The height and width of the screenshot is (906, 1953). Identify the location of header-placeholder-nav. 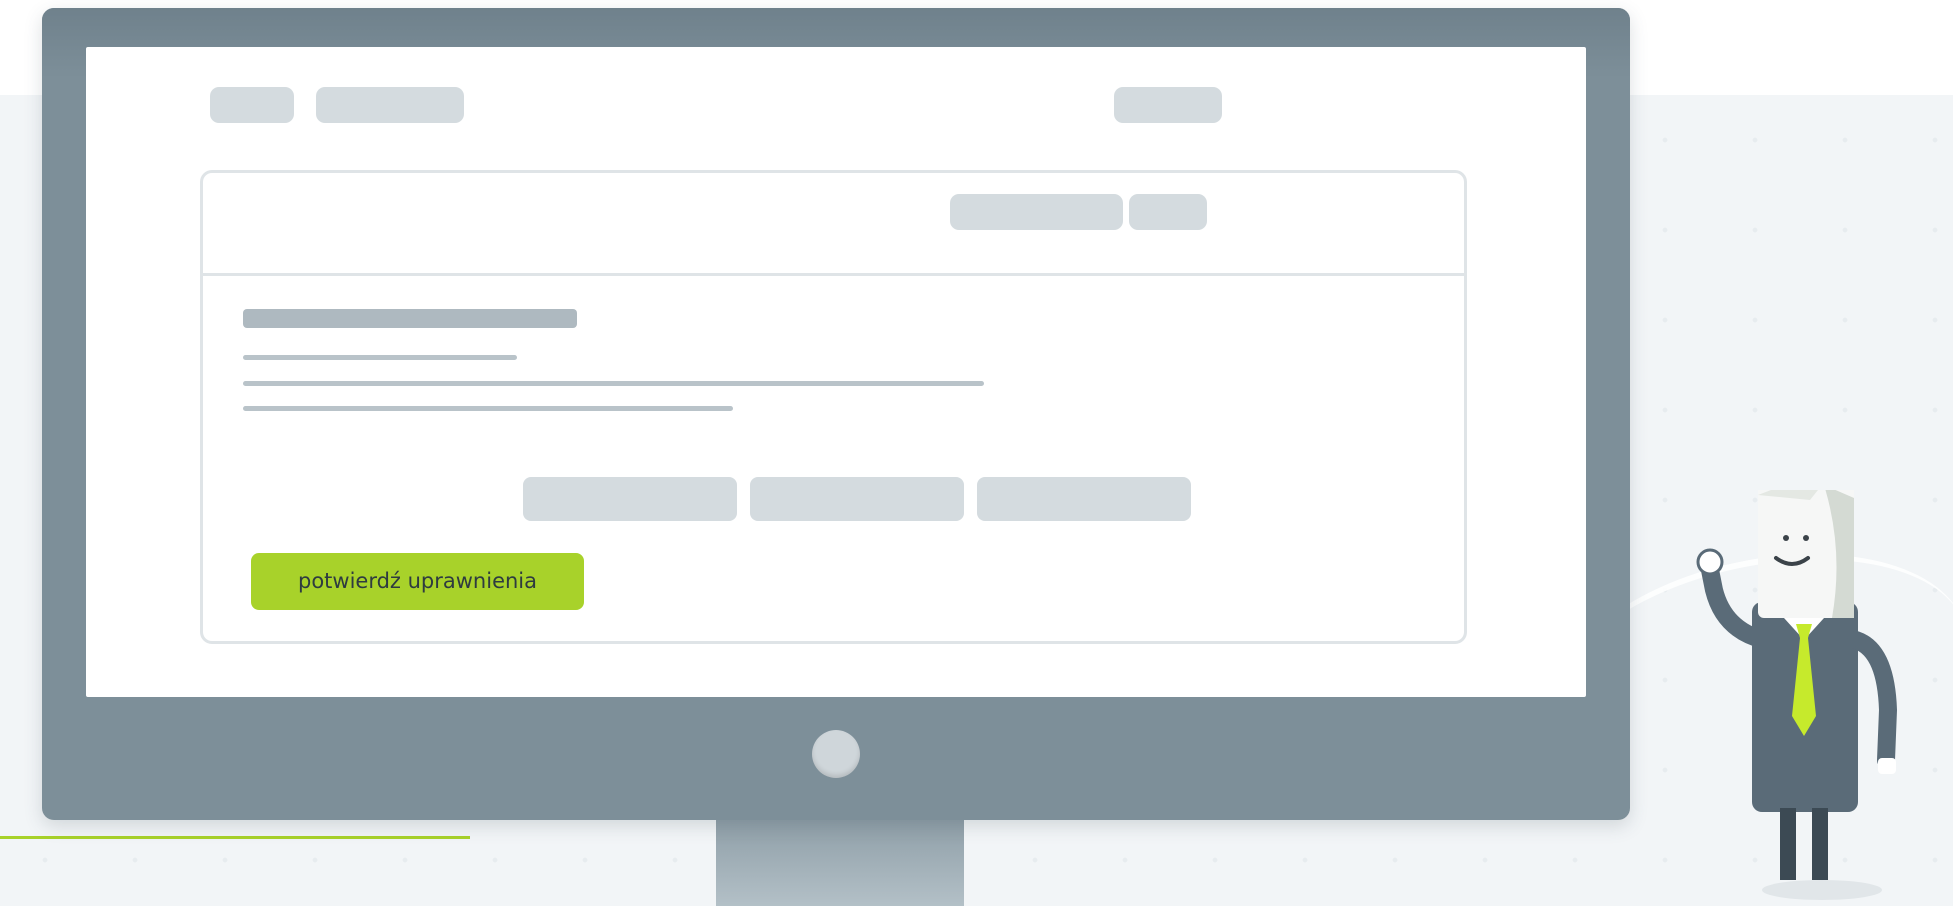
(390, 105).